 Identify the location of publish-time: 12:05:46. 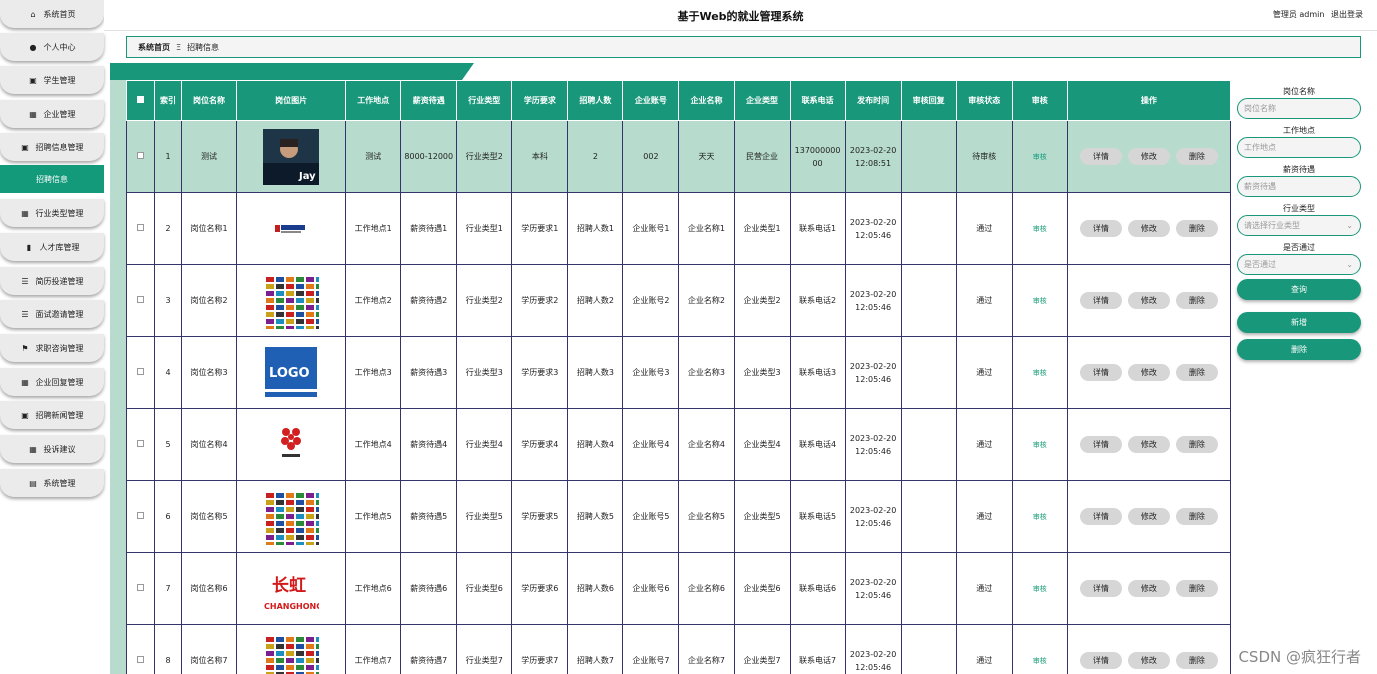
(873, 667).